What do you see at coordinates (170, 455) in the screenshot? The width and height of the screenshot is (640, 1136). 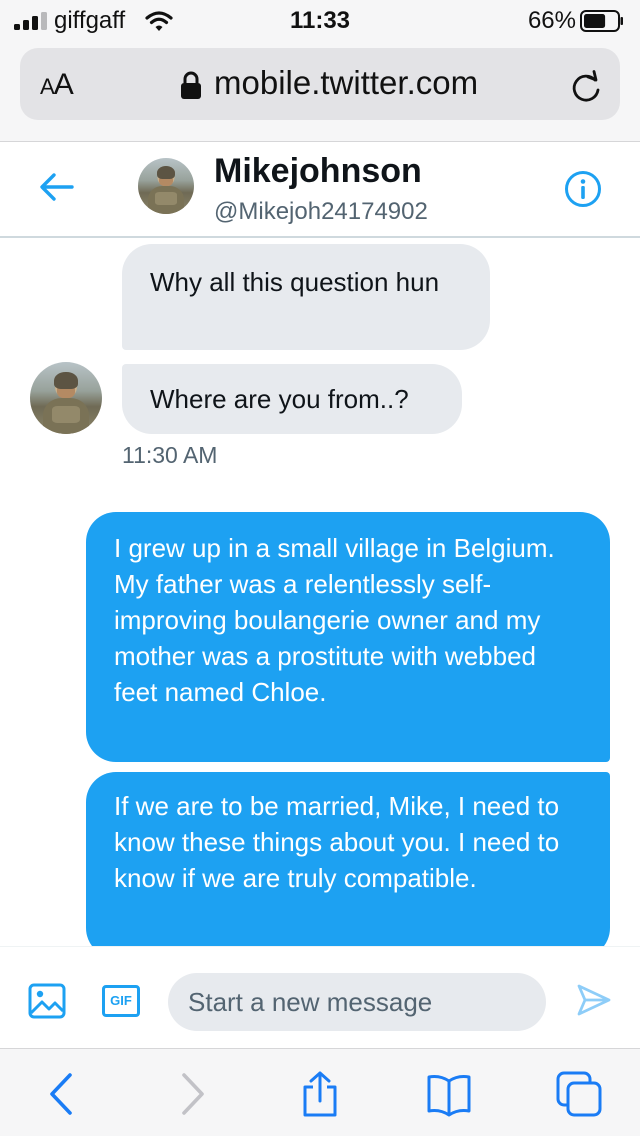 I see `message-timestamp: 11:30 AM` at bounding box center [170, 455].